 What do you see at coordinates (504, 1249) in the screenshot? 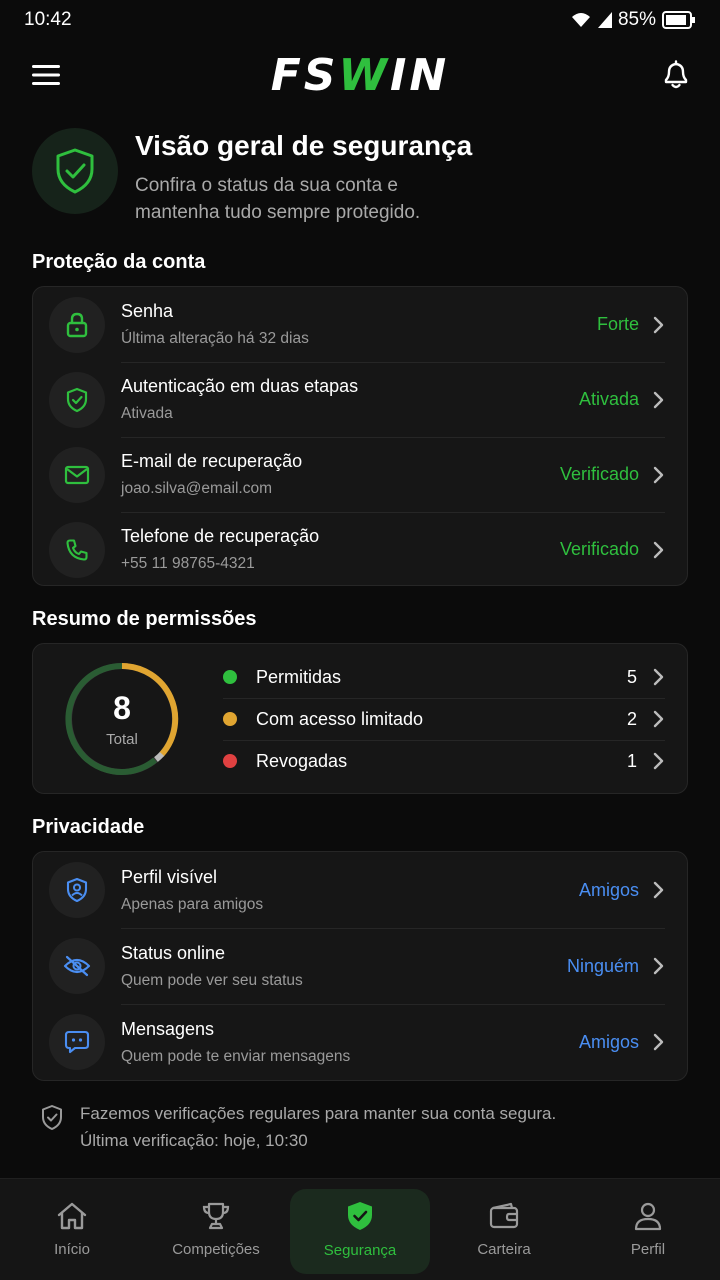
I see `nav-label: Carteira` at bounding box center [504, 1249].